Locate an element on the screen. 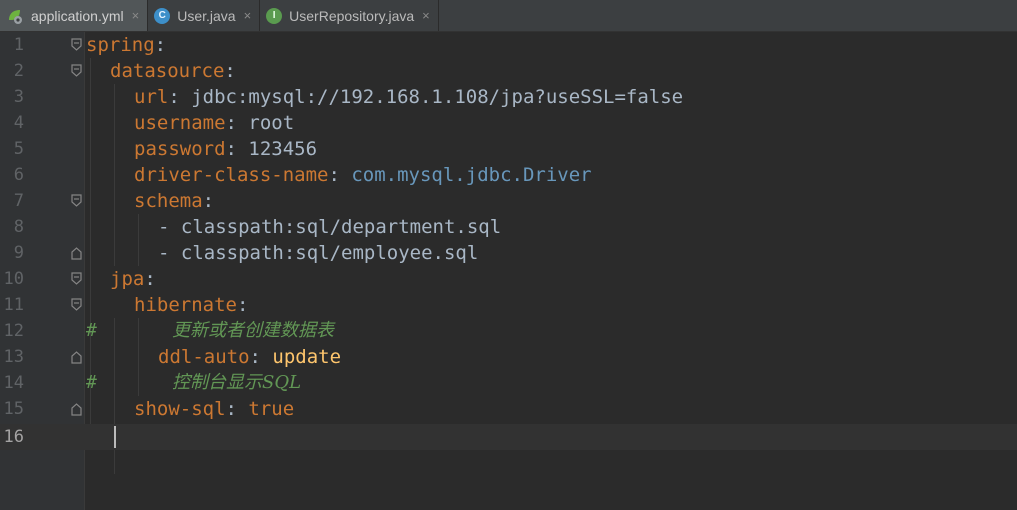 The height and width of the screenshot is (510, 1017). code-line: 5 password: 123456 is located at coordinates (508, 149).